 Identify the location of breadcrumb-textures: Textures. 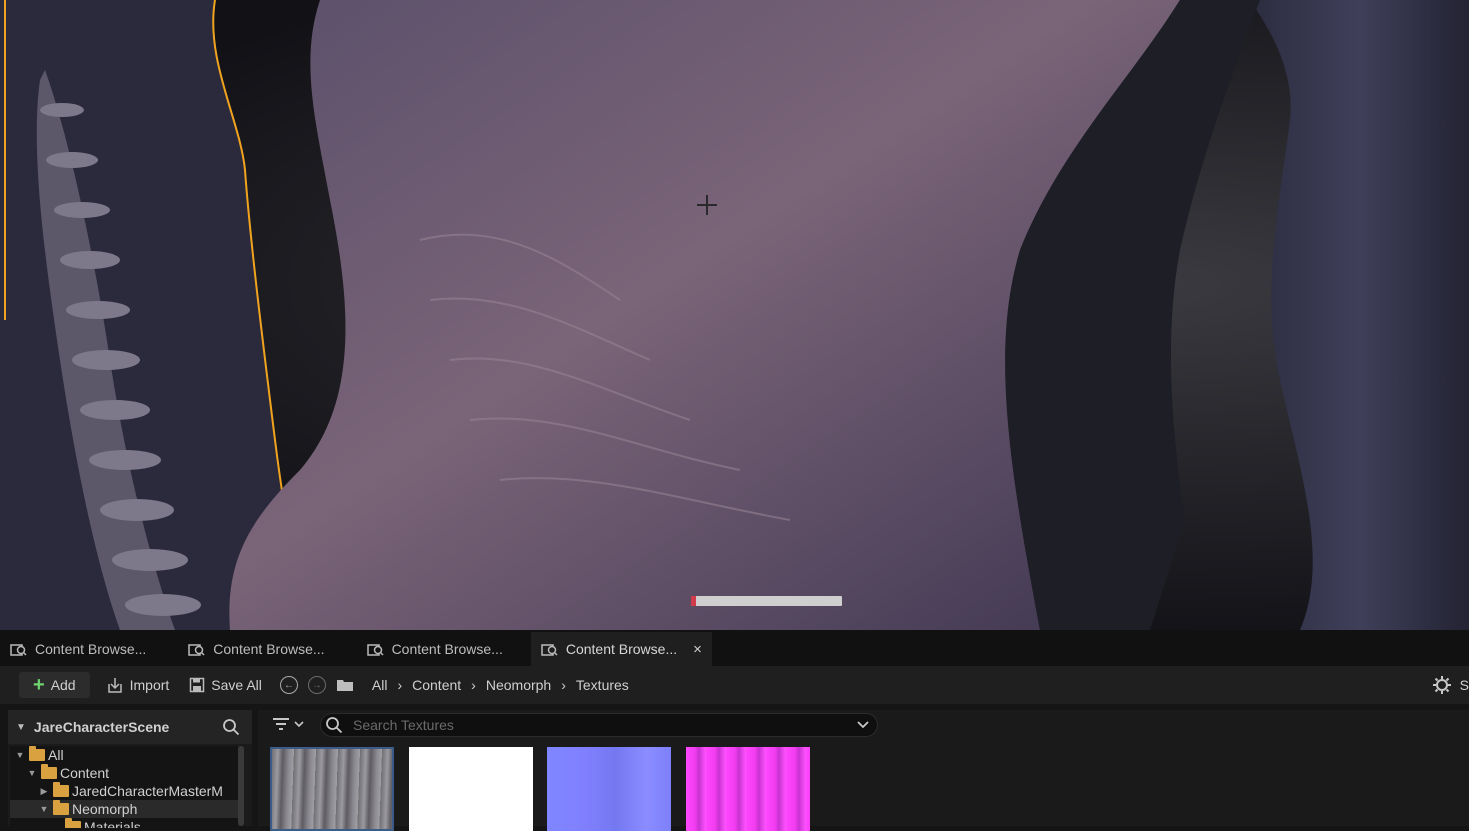
(602, 685).